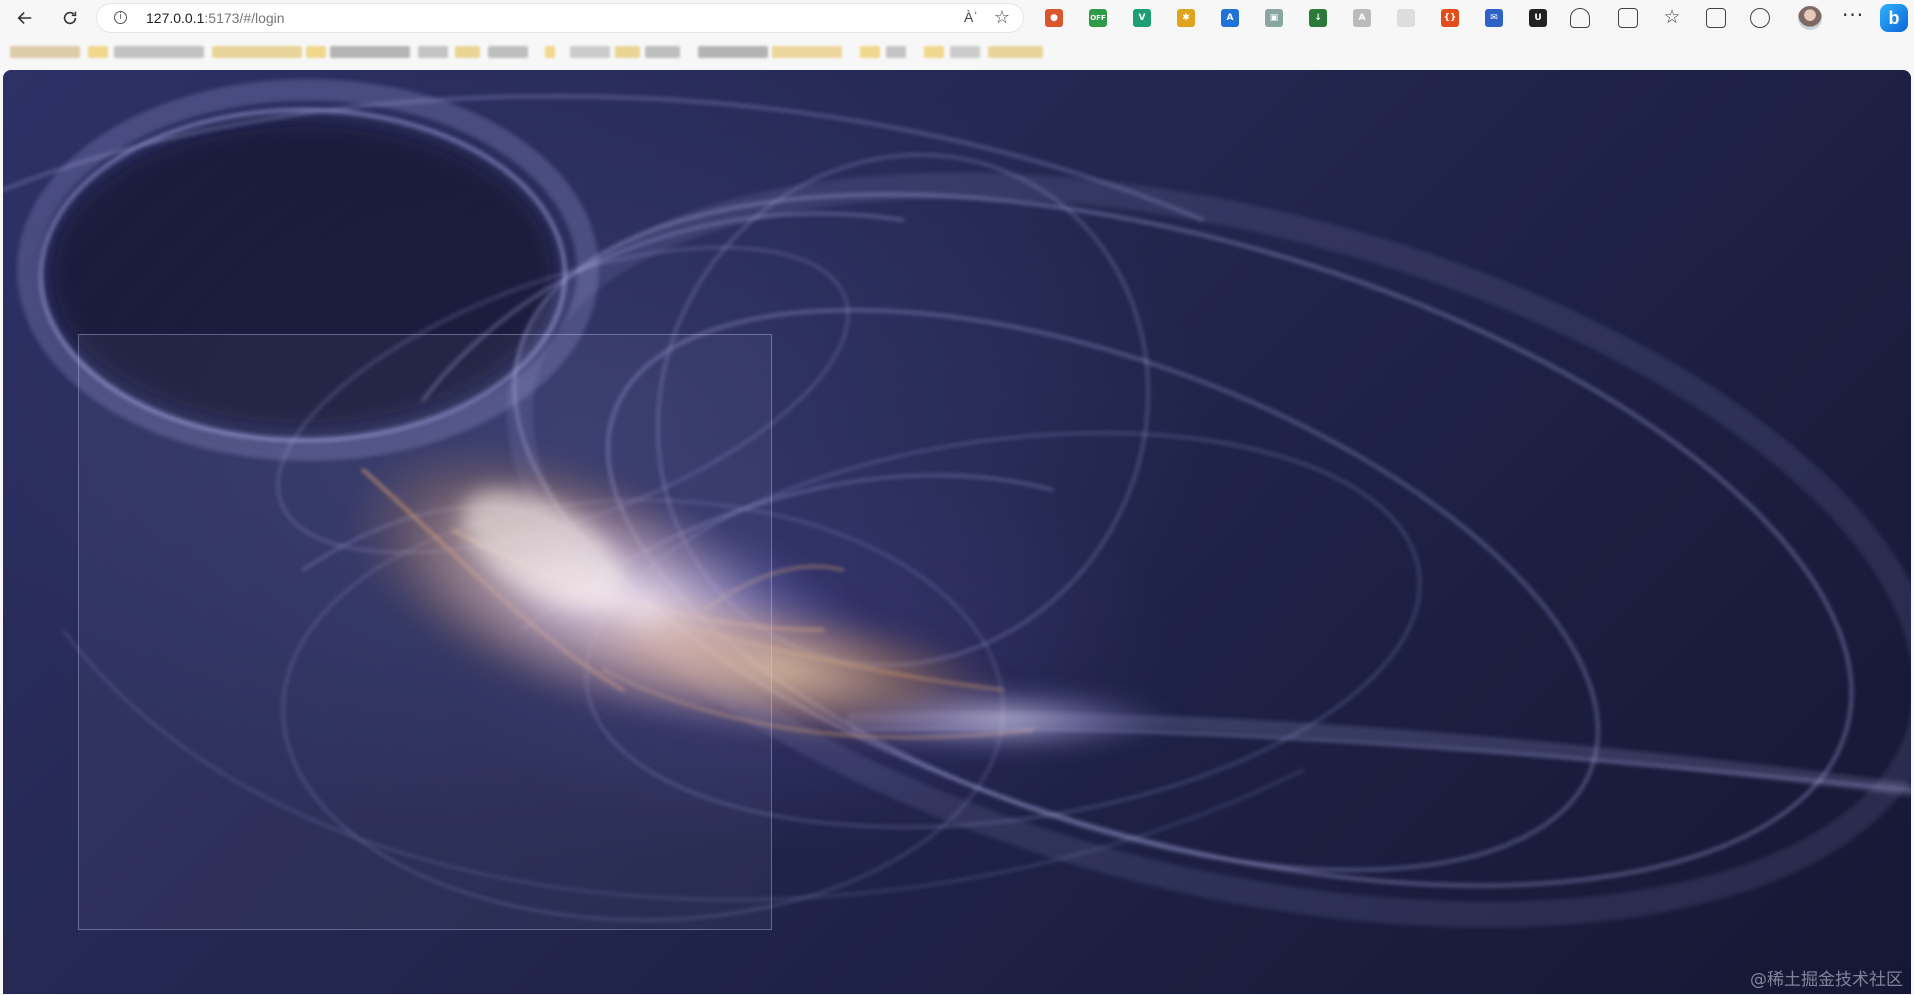 The width and height of the screenshot is (1914, 995). Describe the element at coordinates (1054, 18) in the screenshot. I see `tampermonkey-icon: ●` at that location.